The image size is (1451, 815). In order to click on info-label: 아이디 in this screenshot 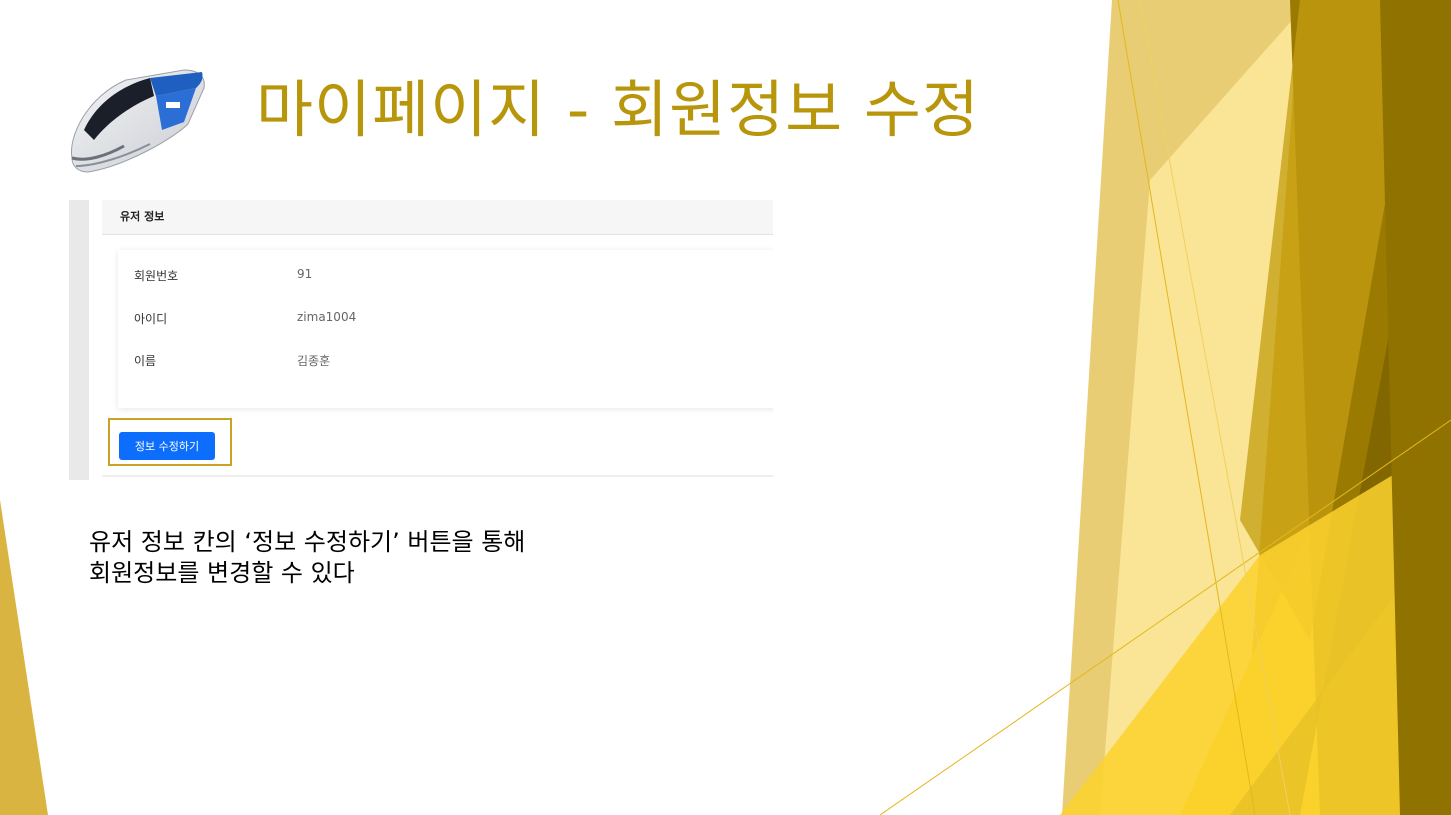, I will do `click(151, 319)`.